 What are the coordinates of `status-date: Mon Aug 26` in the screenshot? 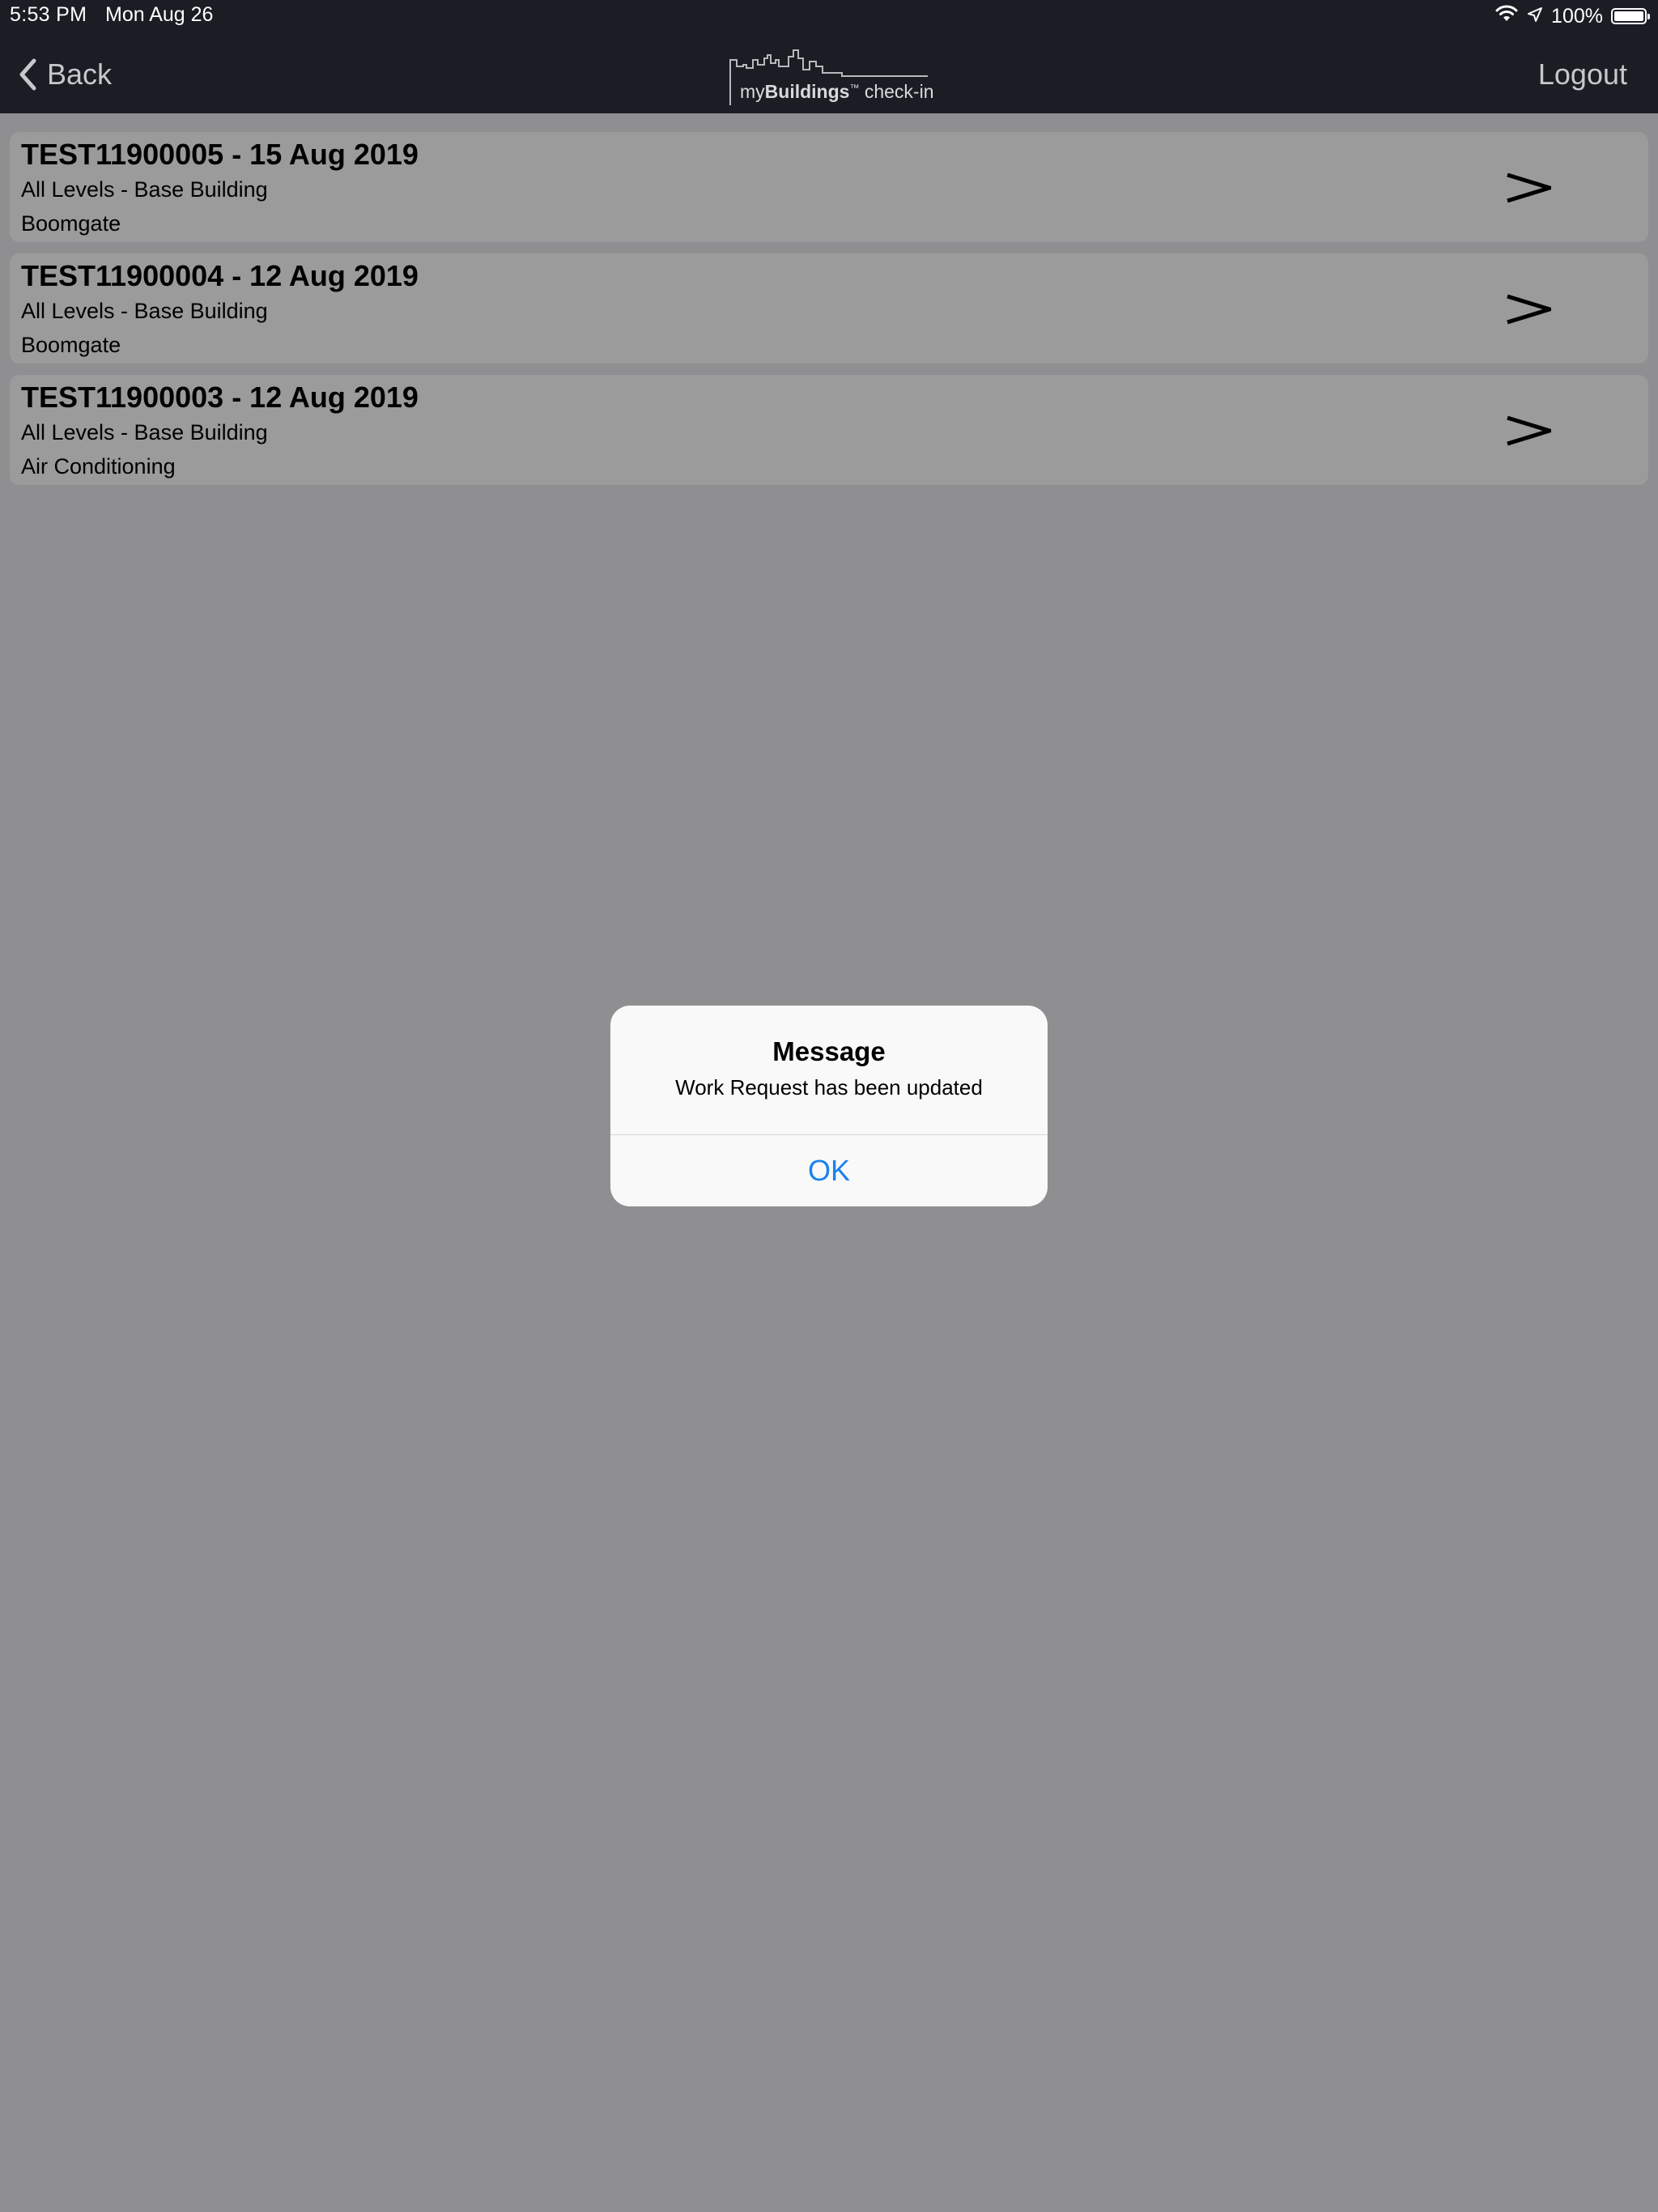 It's located at (159, 14).